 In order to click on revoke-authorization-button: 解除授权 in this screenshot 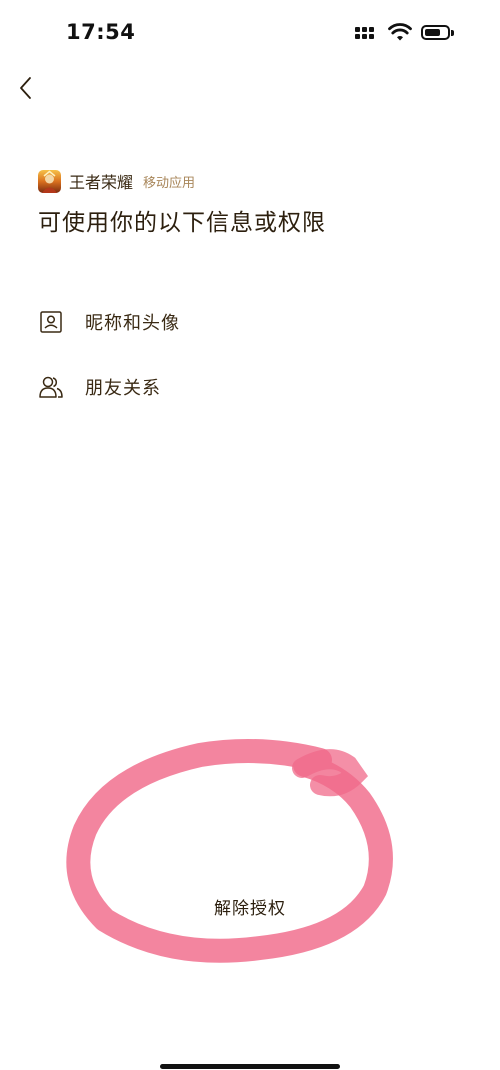, I will do `click(250, 906)`.